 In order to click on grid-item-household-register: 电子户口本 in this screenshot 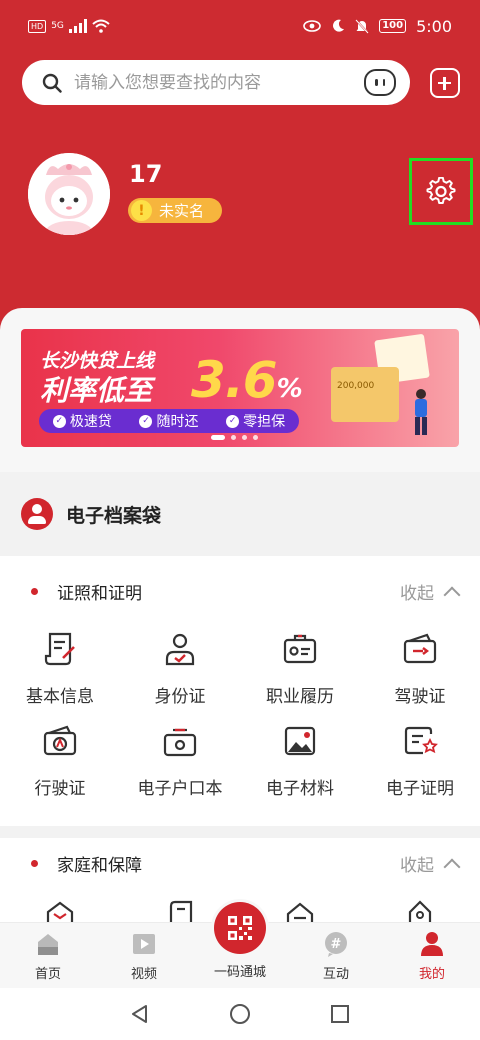, I will do `click(180, 762)`.